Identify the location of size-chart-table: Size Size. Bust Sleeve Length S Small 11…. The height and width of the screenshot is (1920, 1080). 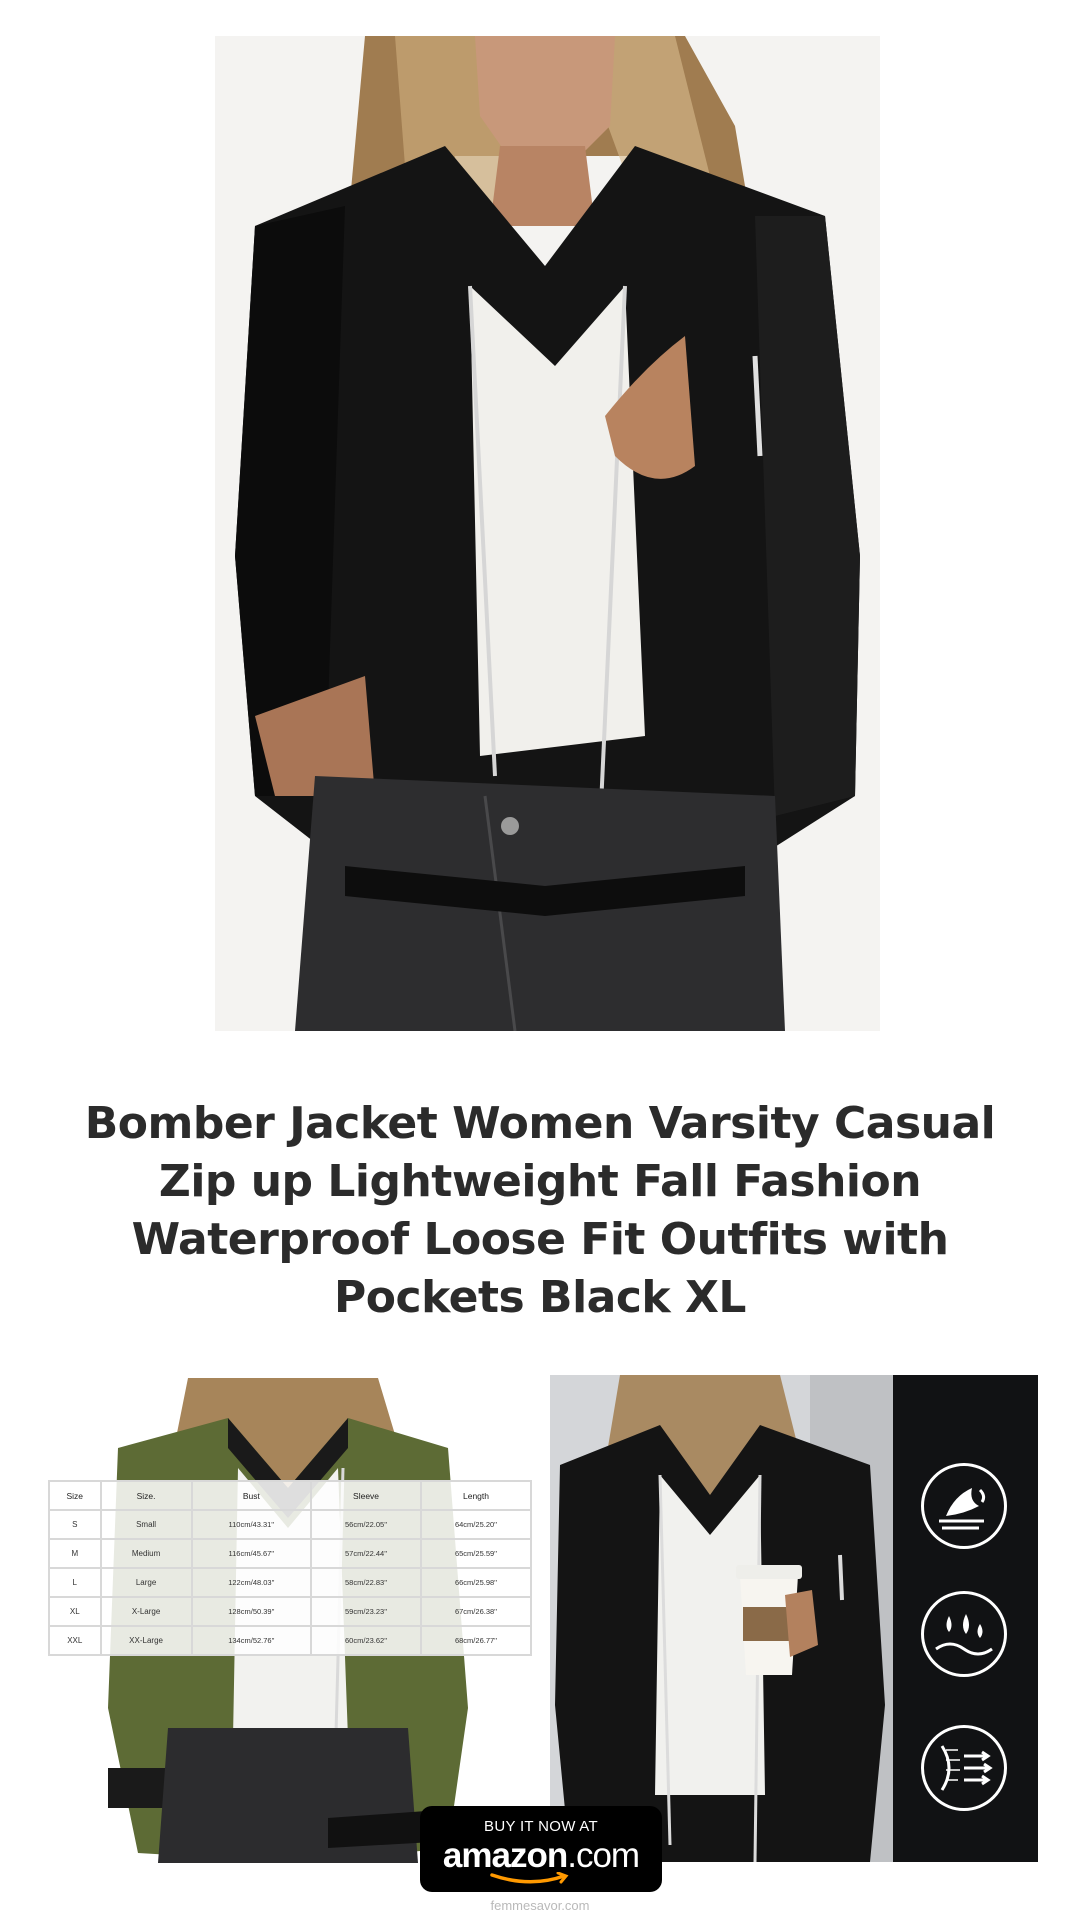
(290, 1568).